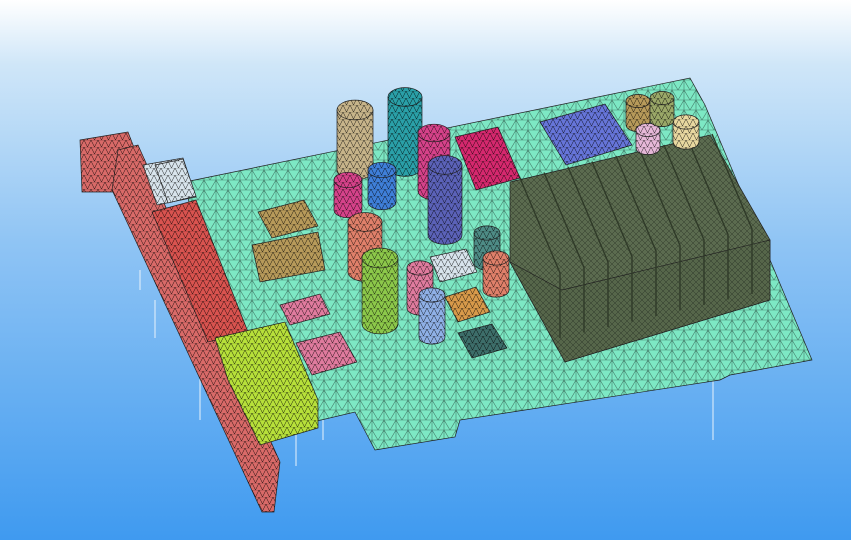 The height and width of the screenshot is (540, 851). What do you see at coordinates (686, 132) in the screenshot?
I see `capacitor-cream` at bounding box center [686, 132].